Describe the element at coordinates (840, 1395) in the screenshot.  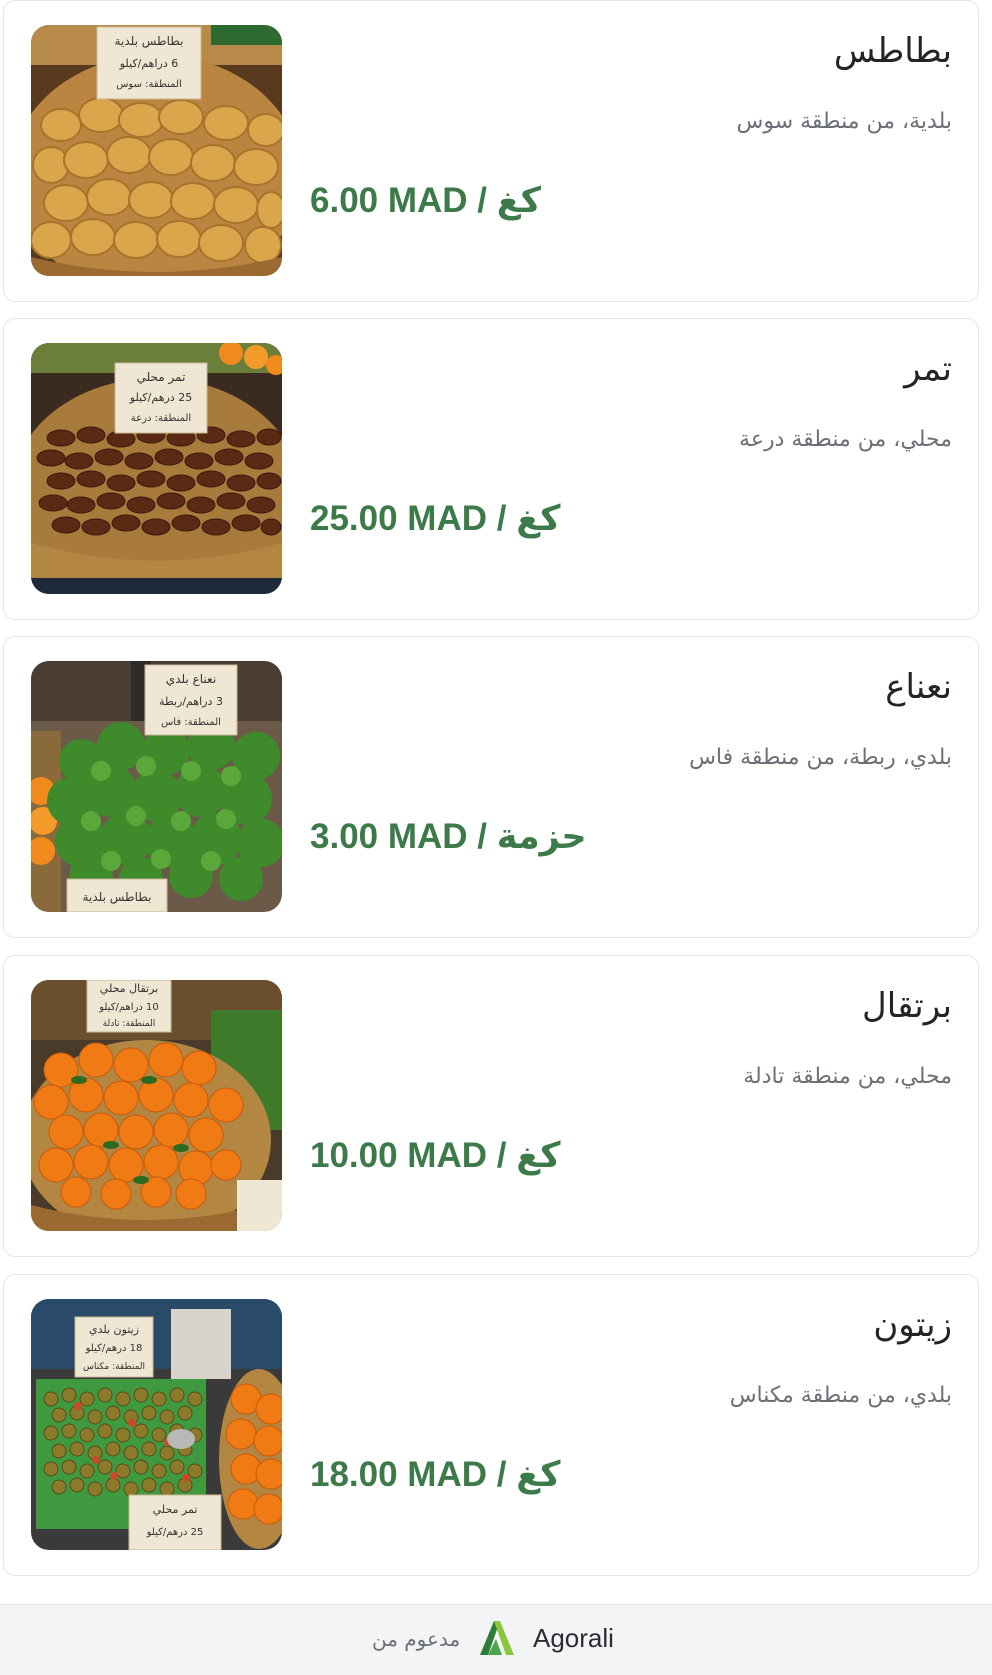
I see `product-description: بلدي، من منطقة مكناس` at that location.